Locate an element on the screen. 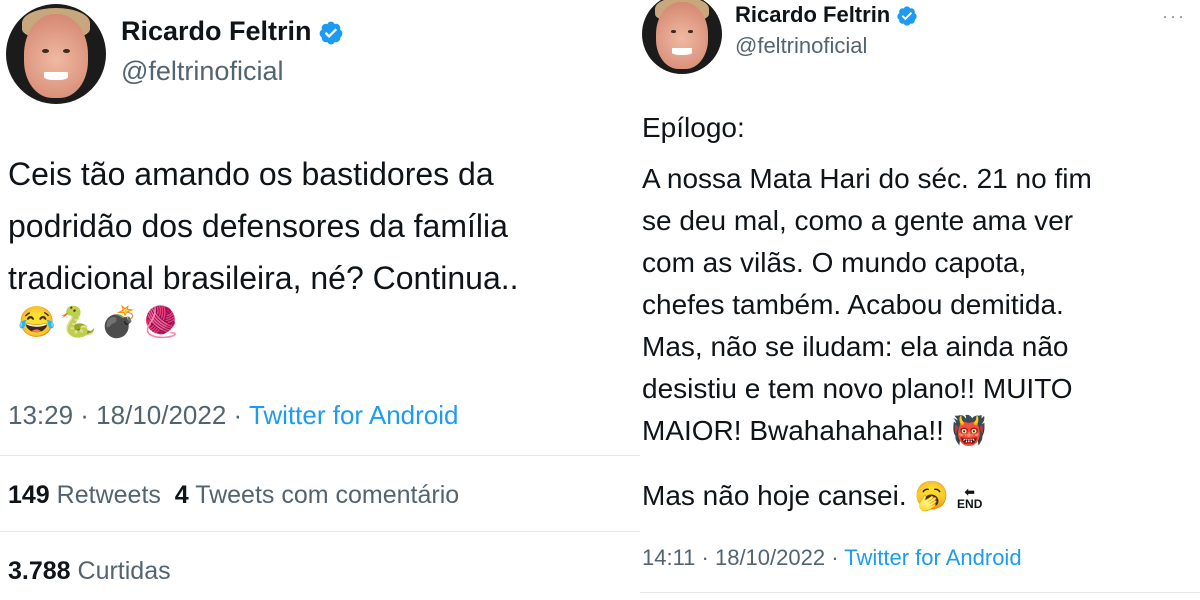 Image resolution: width=1200 pixels, height=600 pixels. tweet-timestamp: 13:29 · 18/10/2022 · Twitter for Android is located at coordinates (233, 415).